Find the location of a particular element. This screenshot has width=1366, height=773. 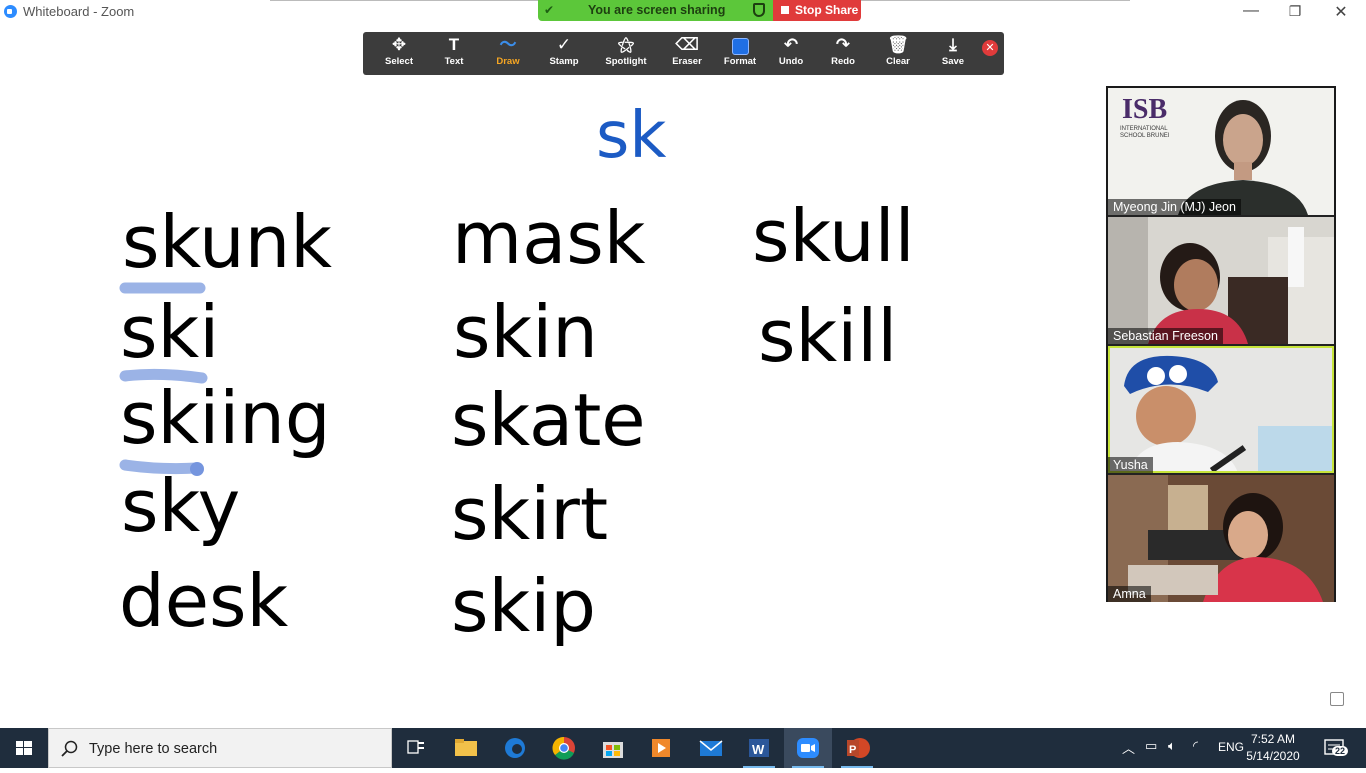

action-center-button: 22 is located at coordinates (1336, 748).